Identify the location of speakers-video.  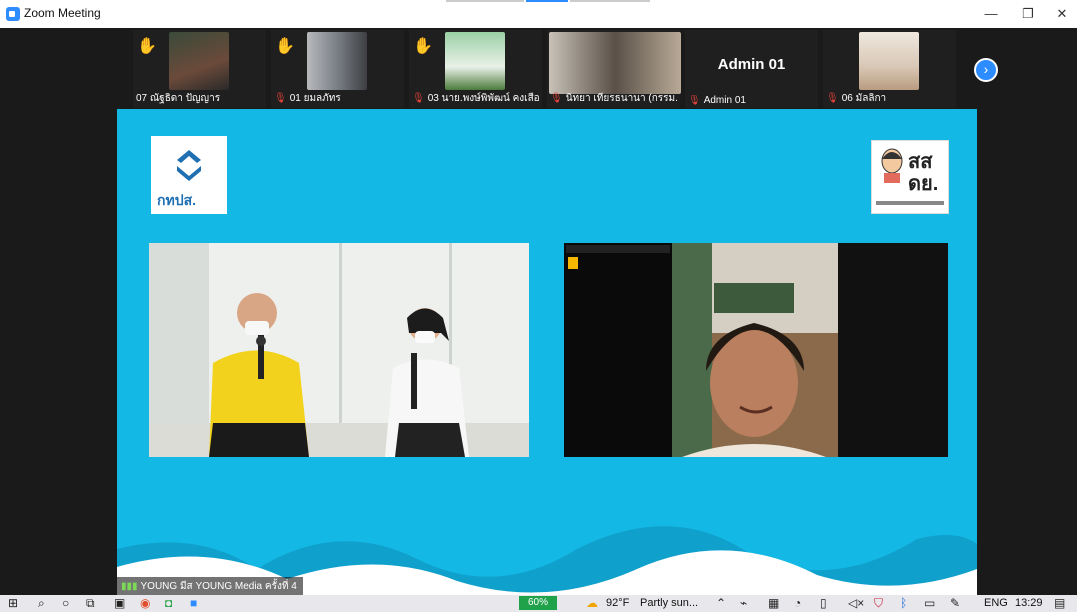
(339, 350).